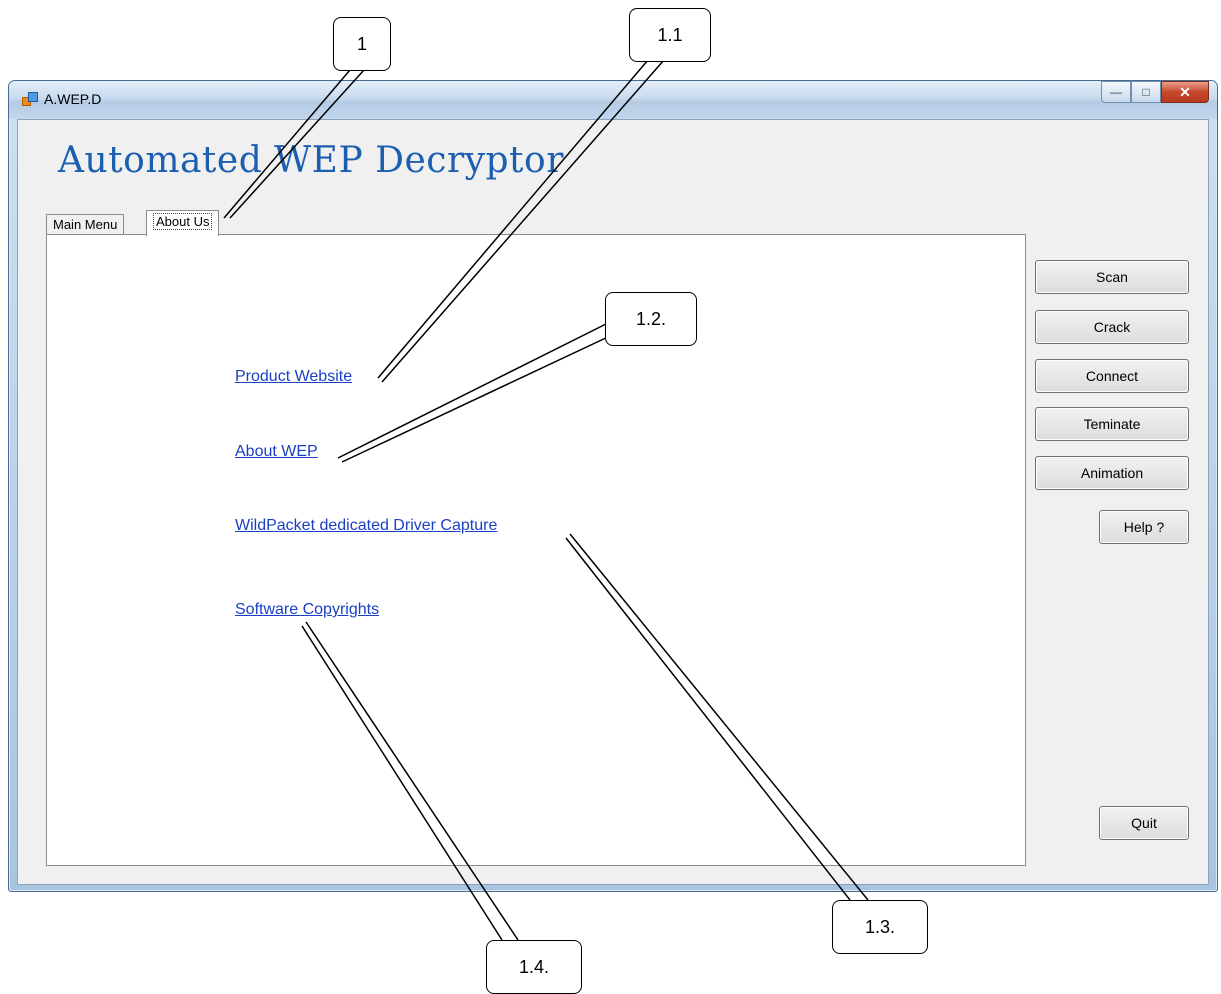 This screenshot has height=994, width=1221. I want to click on callout-1-2: 1.2., so click(651, 319).